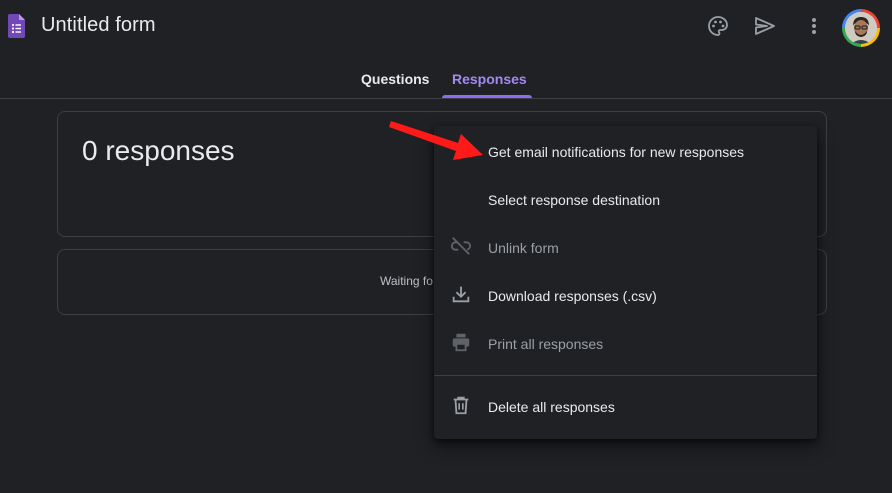 This screenshot has width=892, height=493. I want to click on menu-item-select-destination: Select response destination, so click(625, 199).